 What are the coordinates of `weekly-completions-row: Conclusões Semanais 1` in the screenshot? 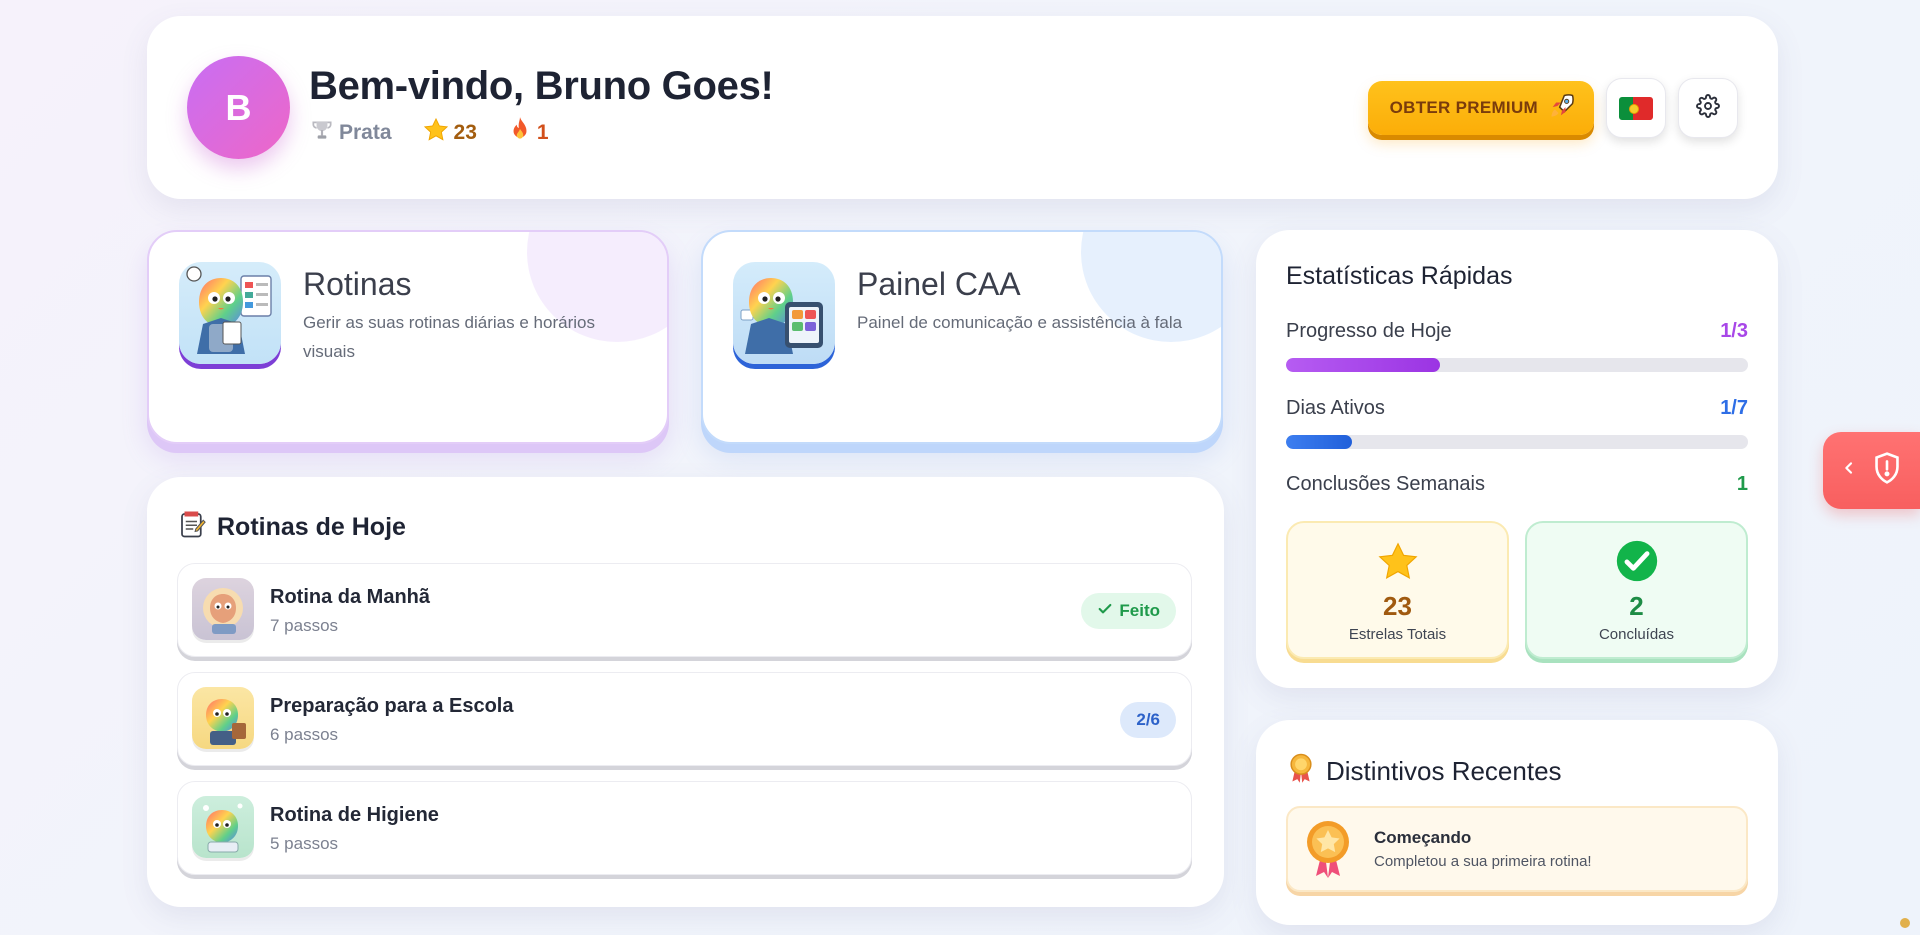 It's located at (1517, 484).